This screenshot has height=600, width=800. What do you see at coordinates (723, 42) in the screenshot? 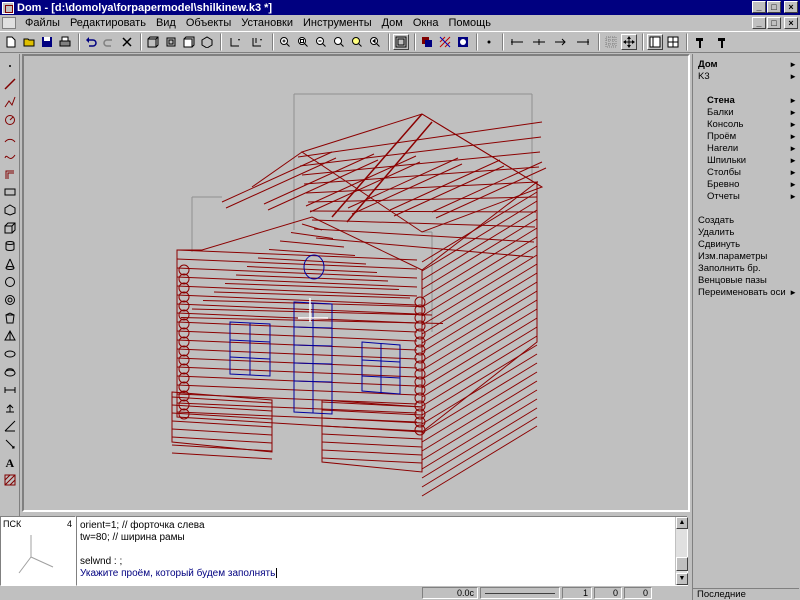
I see `hammer-dropdown-icon` at bounding box center [723, 42].